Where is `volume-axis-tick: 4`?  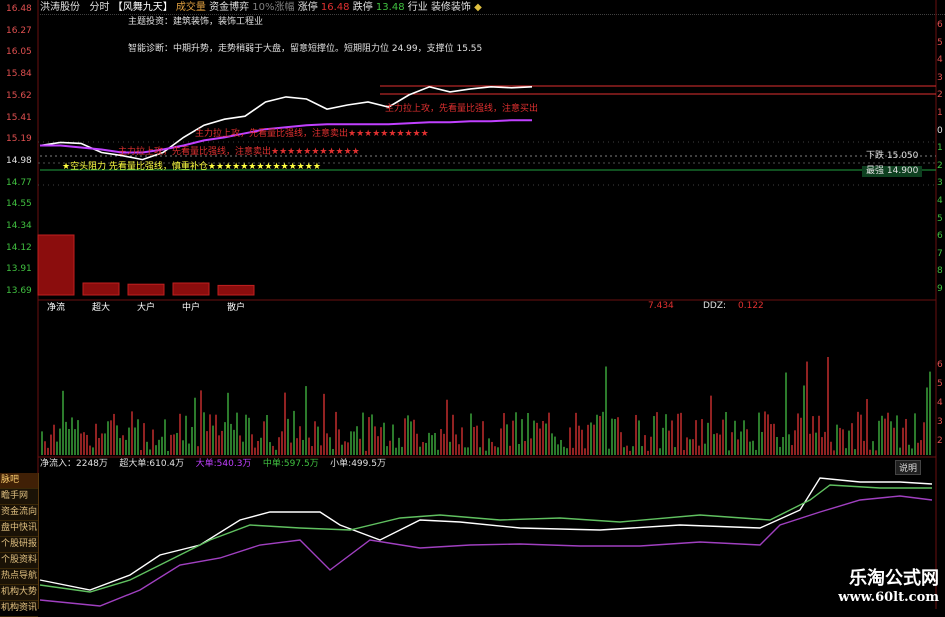 volume-axis-tick: 4 is located at coordinates (940, 403).